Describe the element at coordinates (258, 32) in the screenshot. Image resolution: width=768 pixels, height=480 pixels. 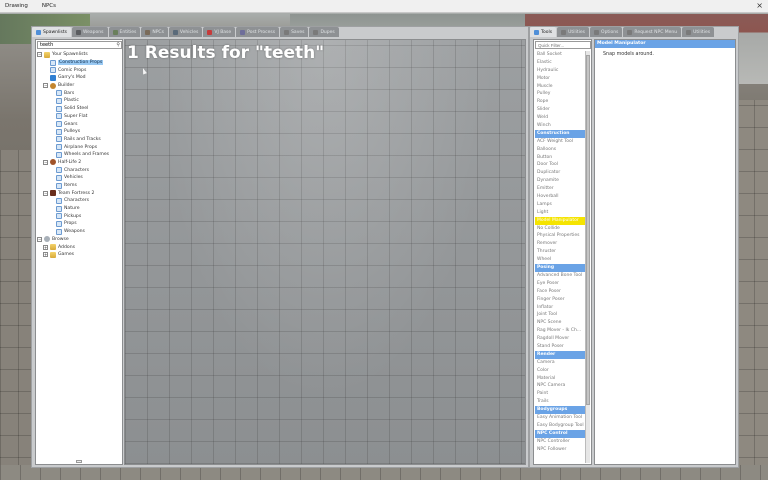
I see `tab-post-process: Post Process` at that location.